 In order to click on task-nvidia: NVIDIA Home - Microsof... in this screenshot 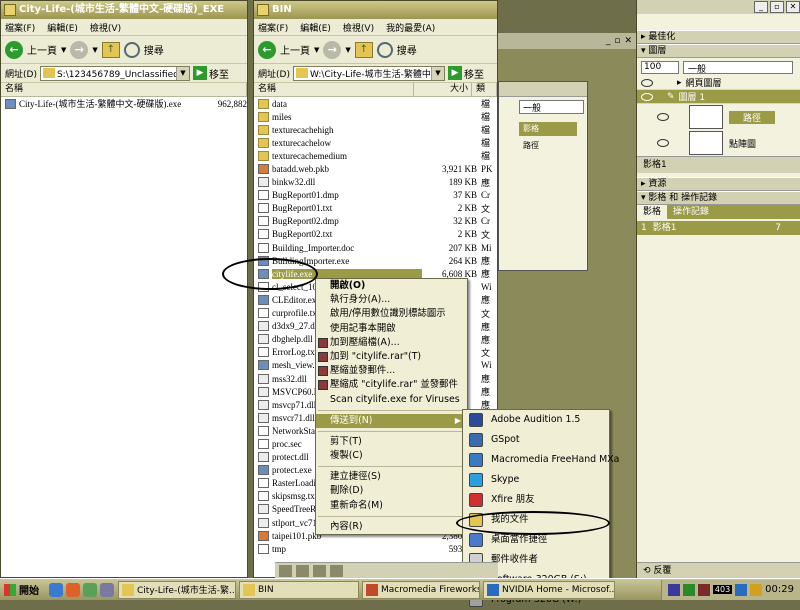, I will do `click(549, 589)`.